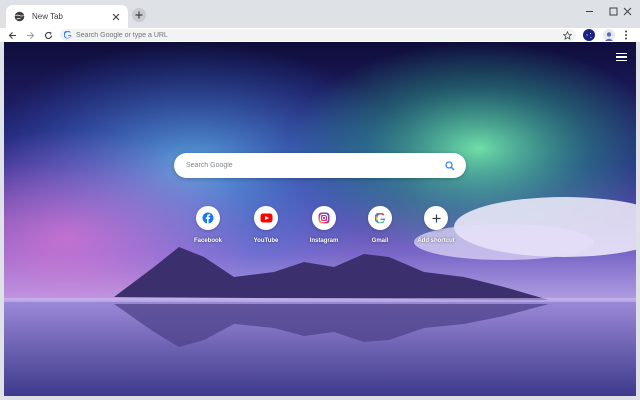 The width and height of the screenshot is (640, 400). What do you see at coordinates (326, 35) in the screenshot?
I see `omnibox-input` at bounding box center [326, 35].